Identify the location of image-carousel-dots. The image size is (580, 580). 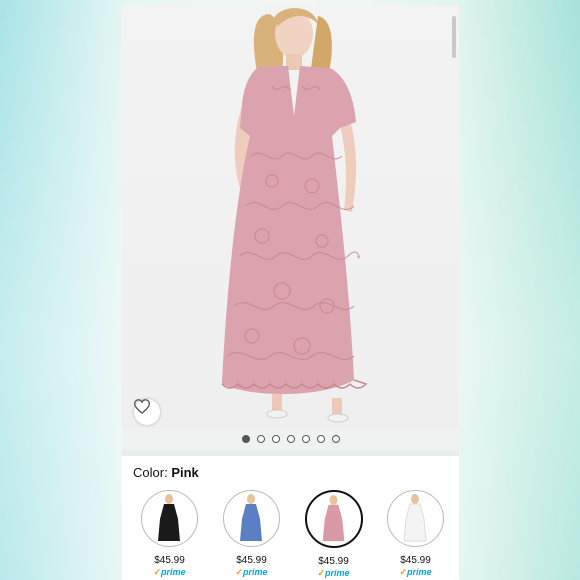
(290, 439).